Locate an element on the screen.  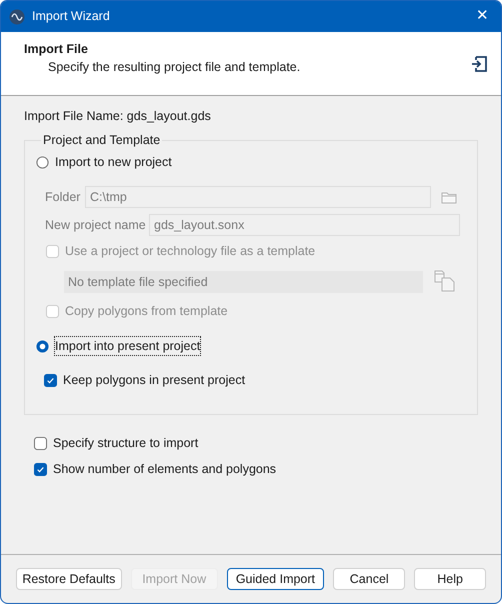
radio-label: Import to new project is located at coordinates (113, 162).